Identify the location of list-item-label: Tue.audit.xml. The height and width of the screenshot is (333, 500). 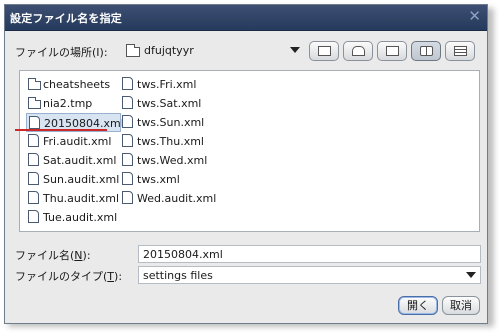
(80, 217).